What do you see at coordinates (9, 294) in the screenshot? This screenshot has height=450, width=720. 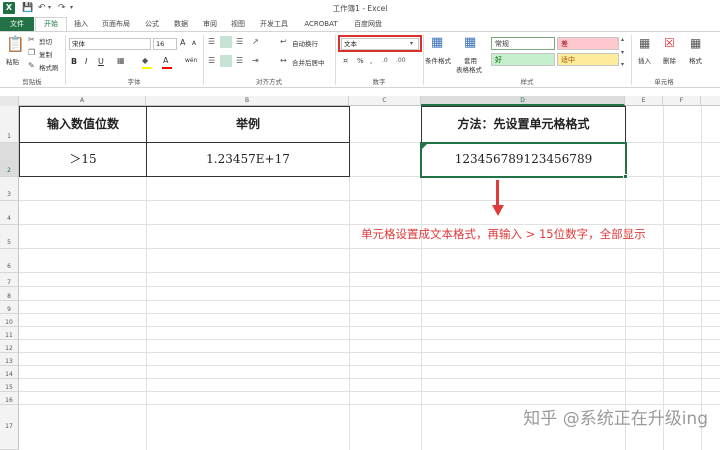 I see `row-header: 8` at bounding box center [9, 294].